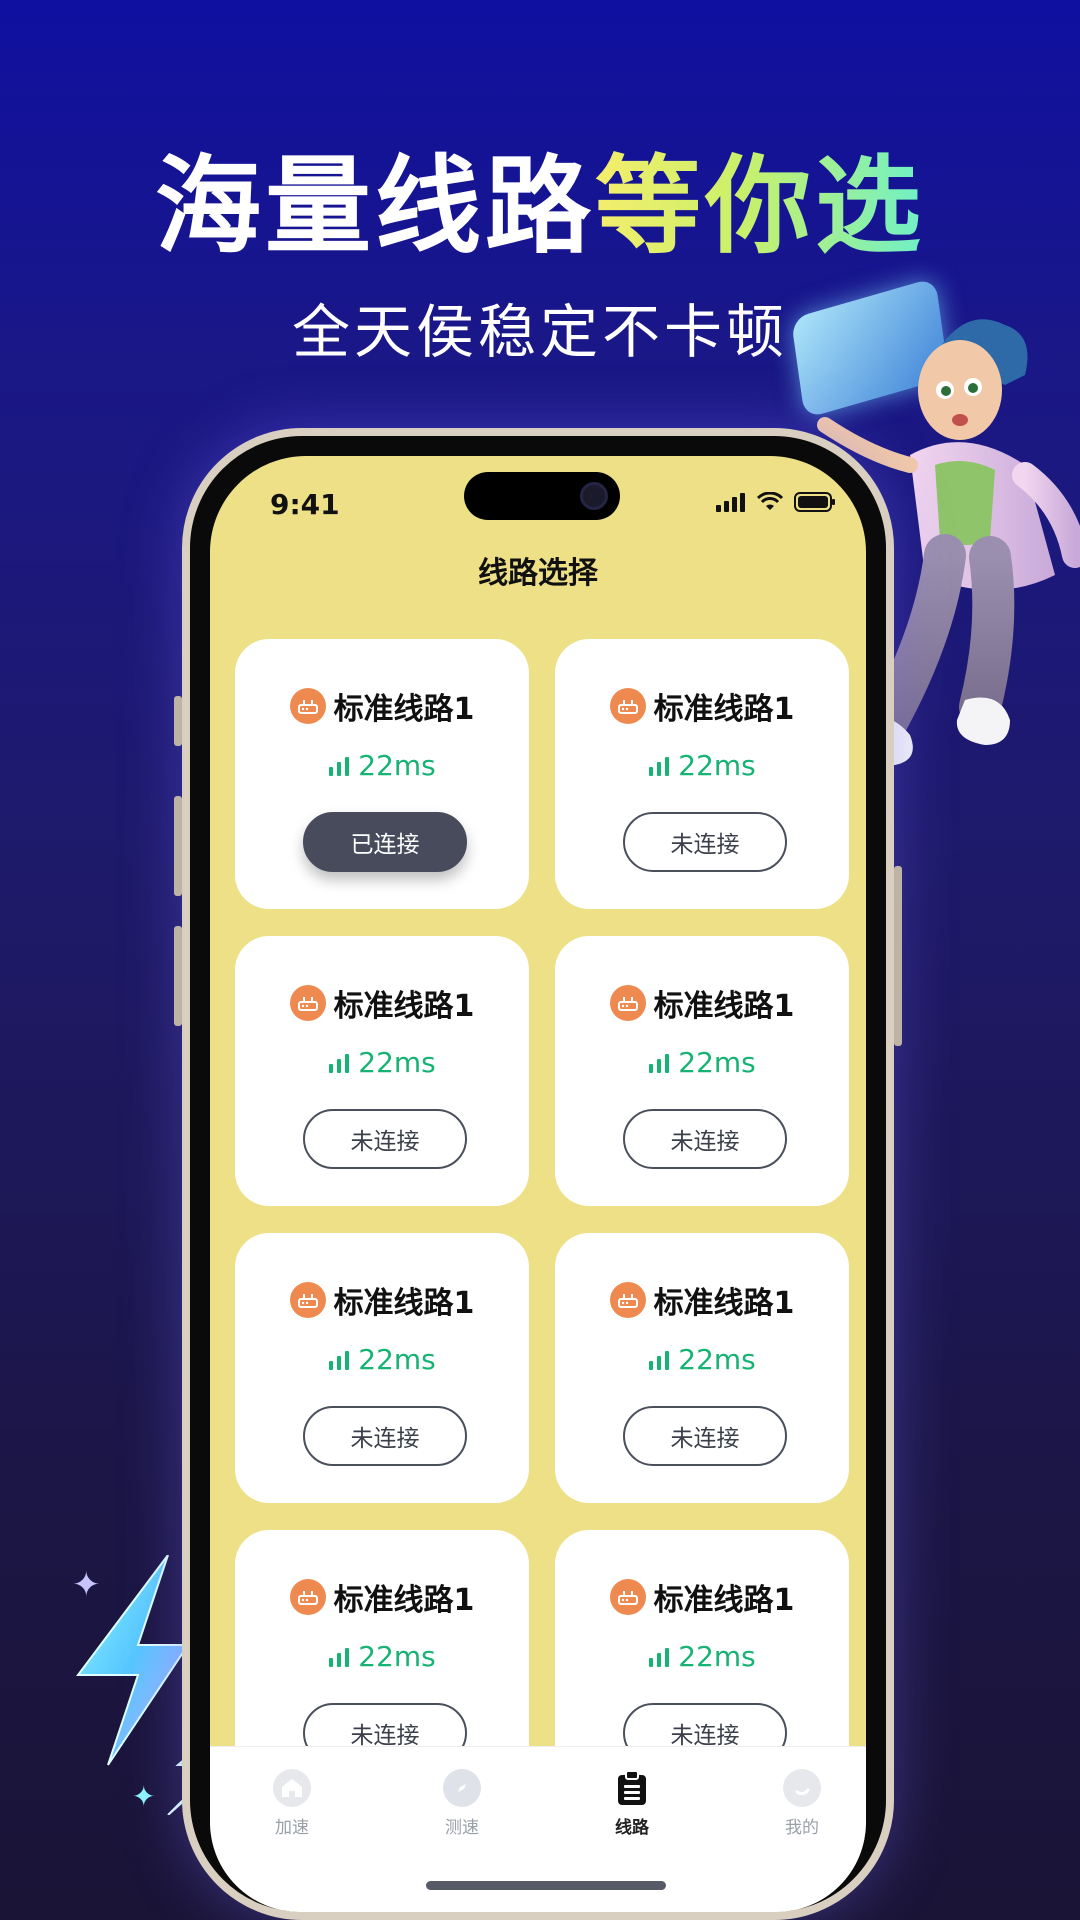 The height and width of the screenshot is (1920, 1080). What do you see at coordinates (730, 502) in the screenshot?
I see `cellular-signal-icon` at bounding box center [730, 502].